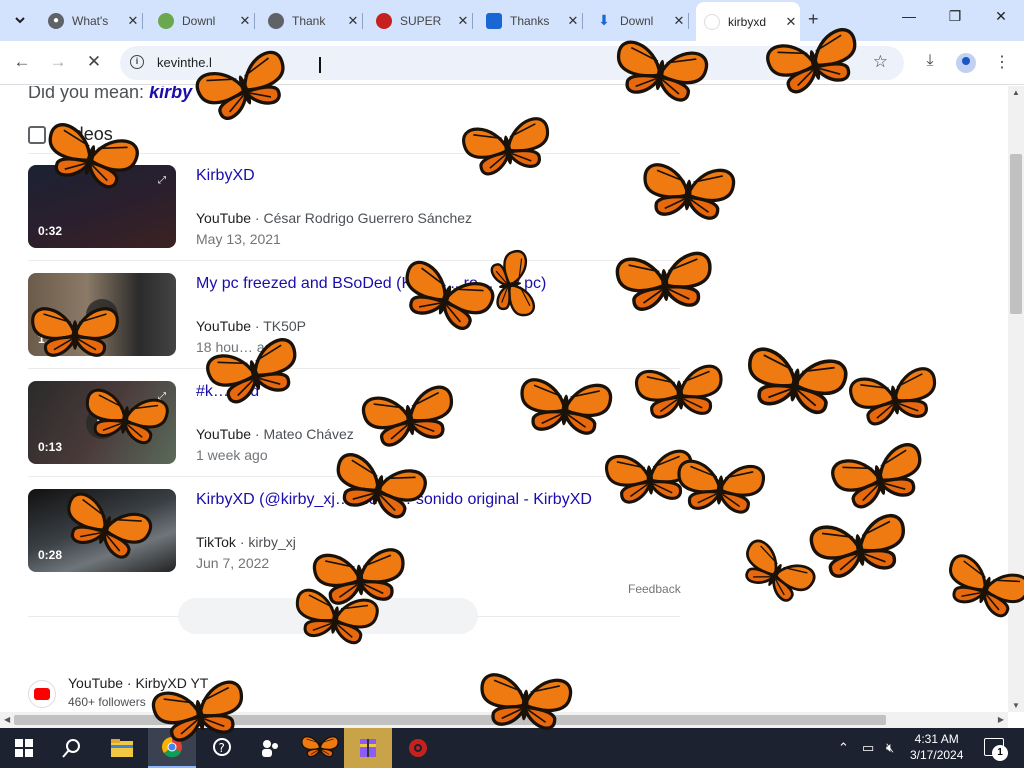 Image resolution: width=1024 pixels, height=768 pixels. Describe the element at coordinates (102, 314) in the screenshot. I see `video-thumbnail: ▶ 1:38` at that location.